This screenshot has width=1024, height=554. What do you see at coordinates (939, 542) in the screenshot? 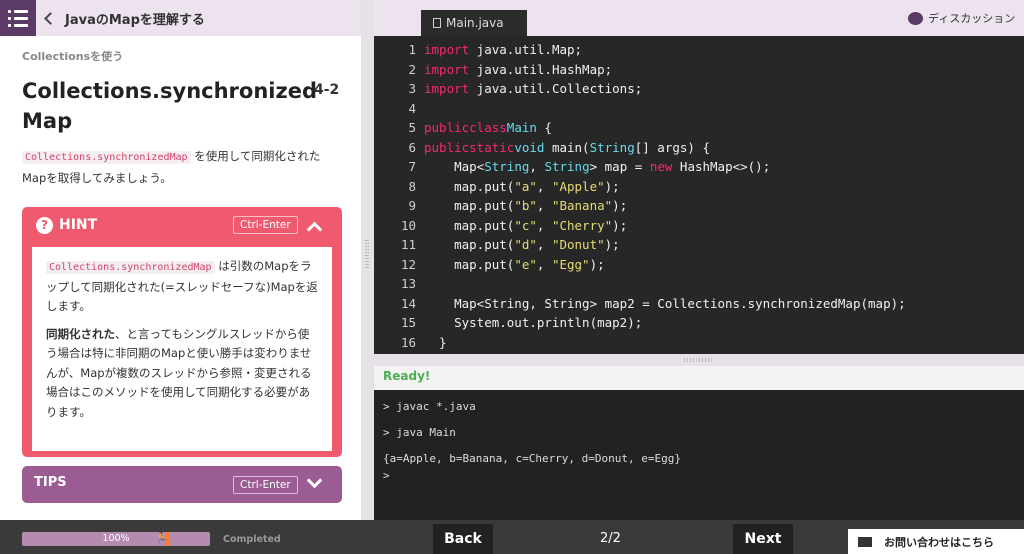
I see `contact-label: お問い合わせはこちら` at bounding box center [939, 542].